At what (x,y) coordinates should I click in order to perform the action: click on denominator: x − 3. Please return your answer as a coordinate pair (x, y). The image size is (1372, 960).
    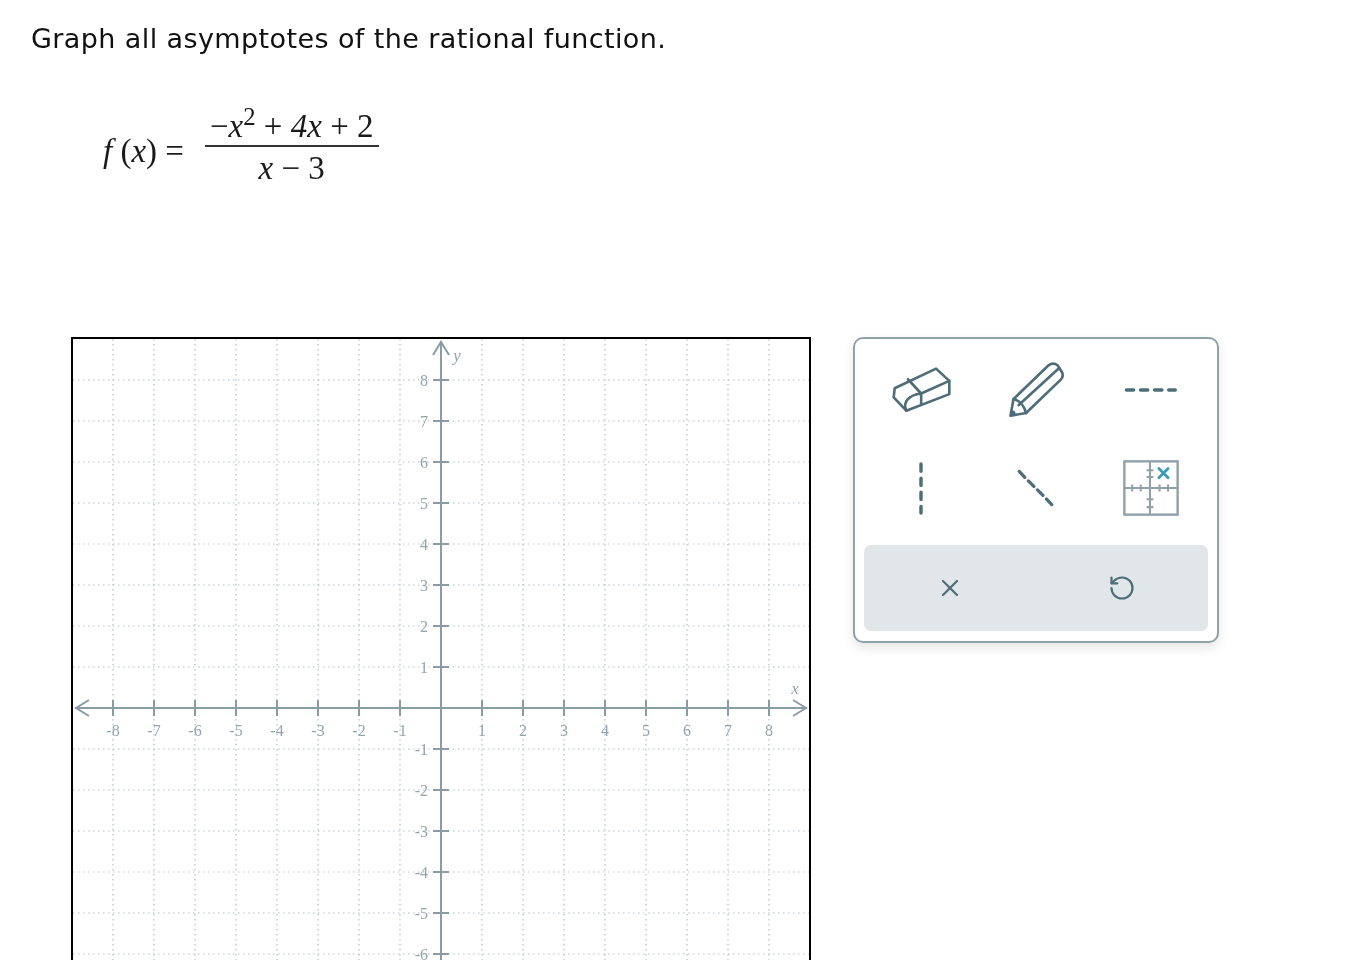
    Looking at the image, I should click on (291, 168).